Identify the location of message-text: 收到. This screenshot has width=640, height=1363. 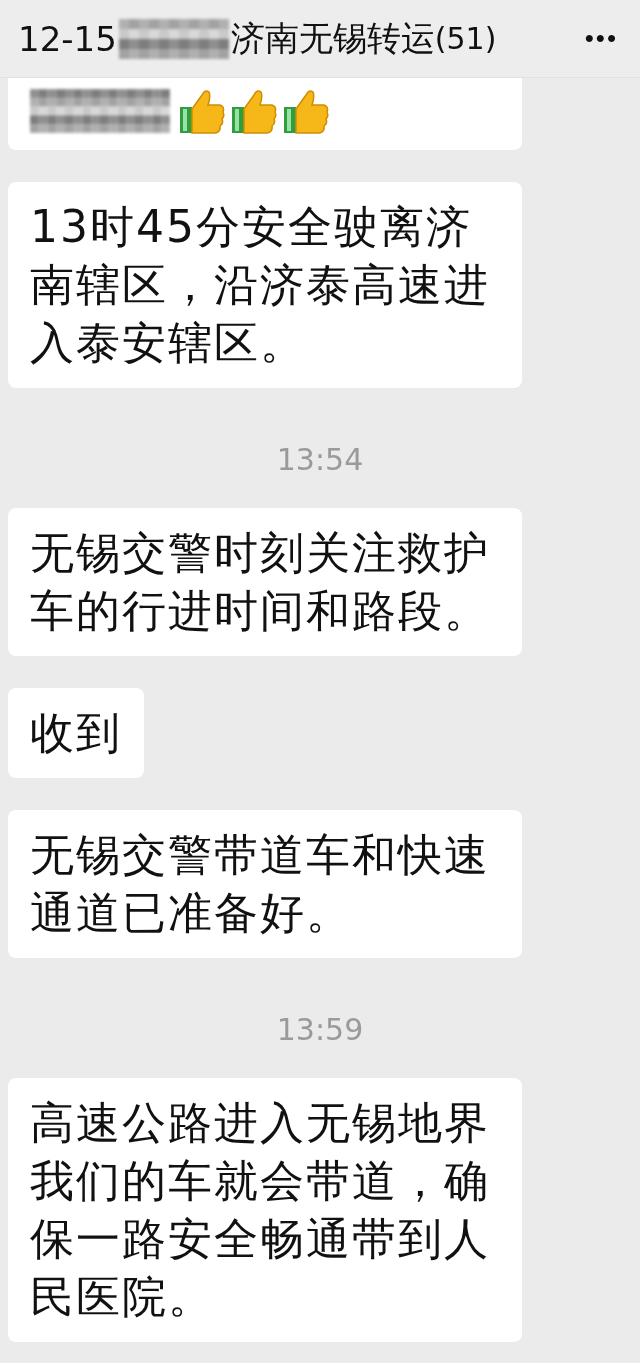
(76, 732).